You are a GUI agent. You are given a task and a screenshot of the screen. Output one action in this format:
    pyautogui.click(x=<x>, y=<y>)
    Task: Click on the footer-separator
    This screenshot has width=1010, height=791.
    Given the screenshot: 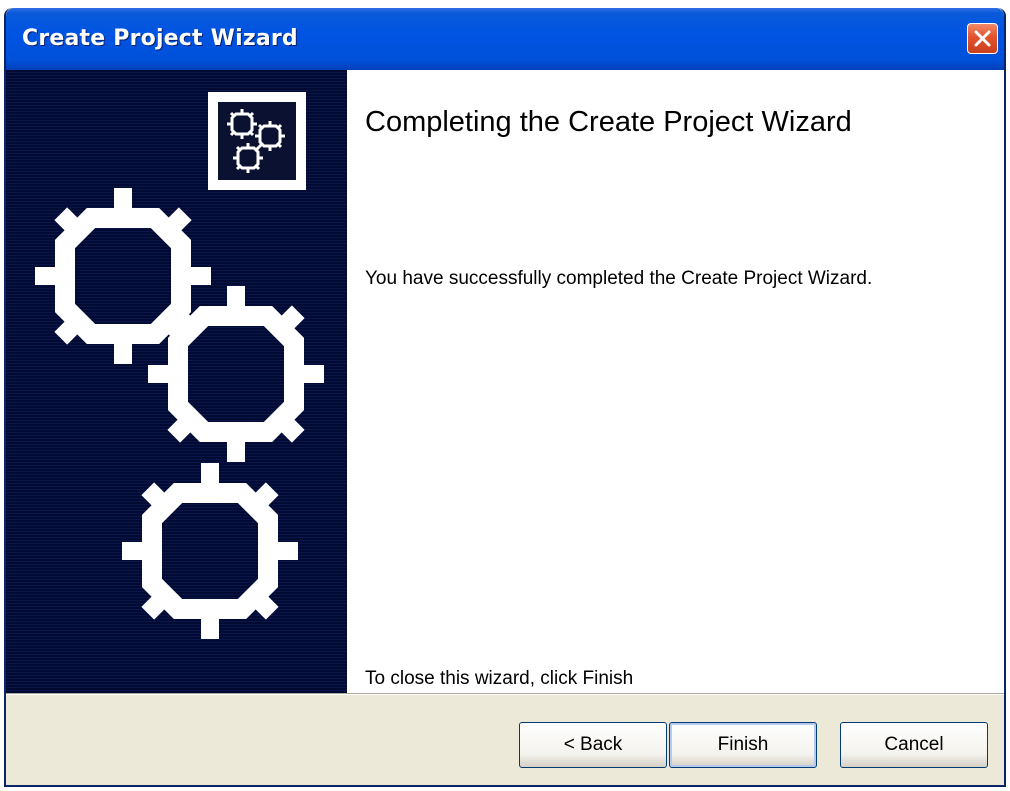 What is the action you would take?
    pyautogui.click(x=505, y=694)
    